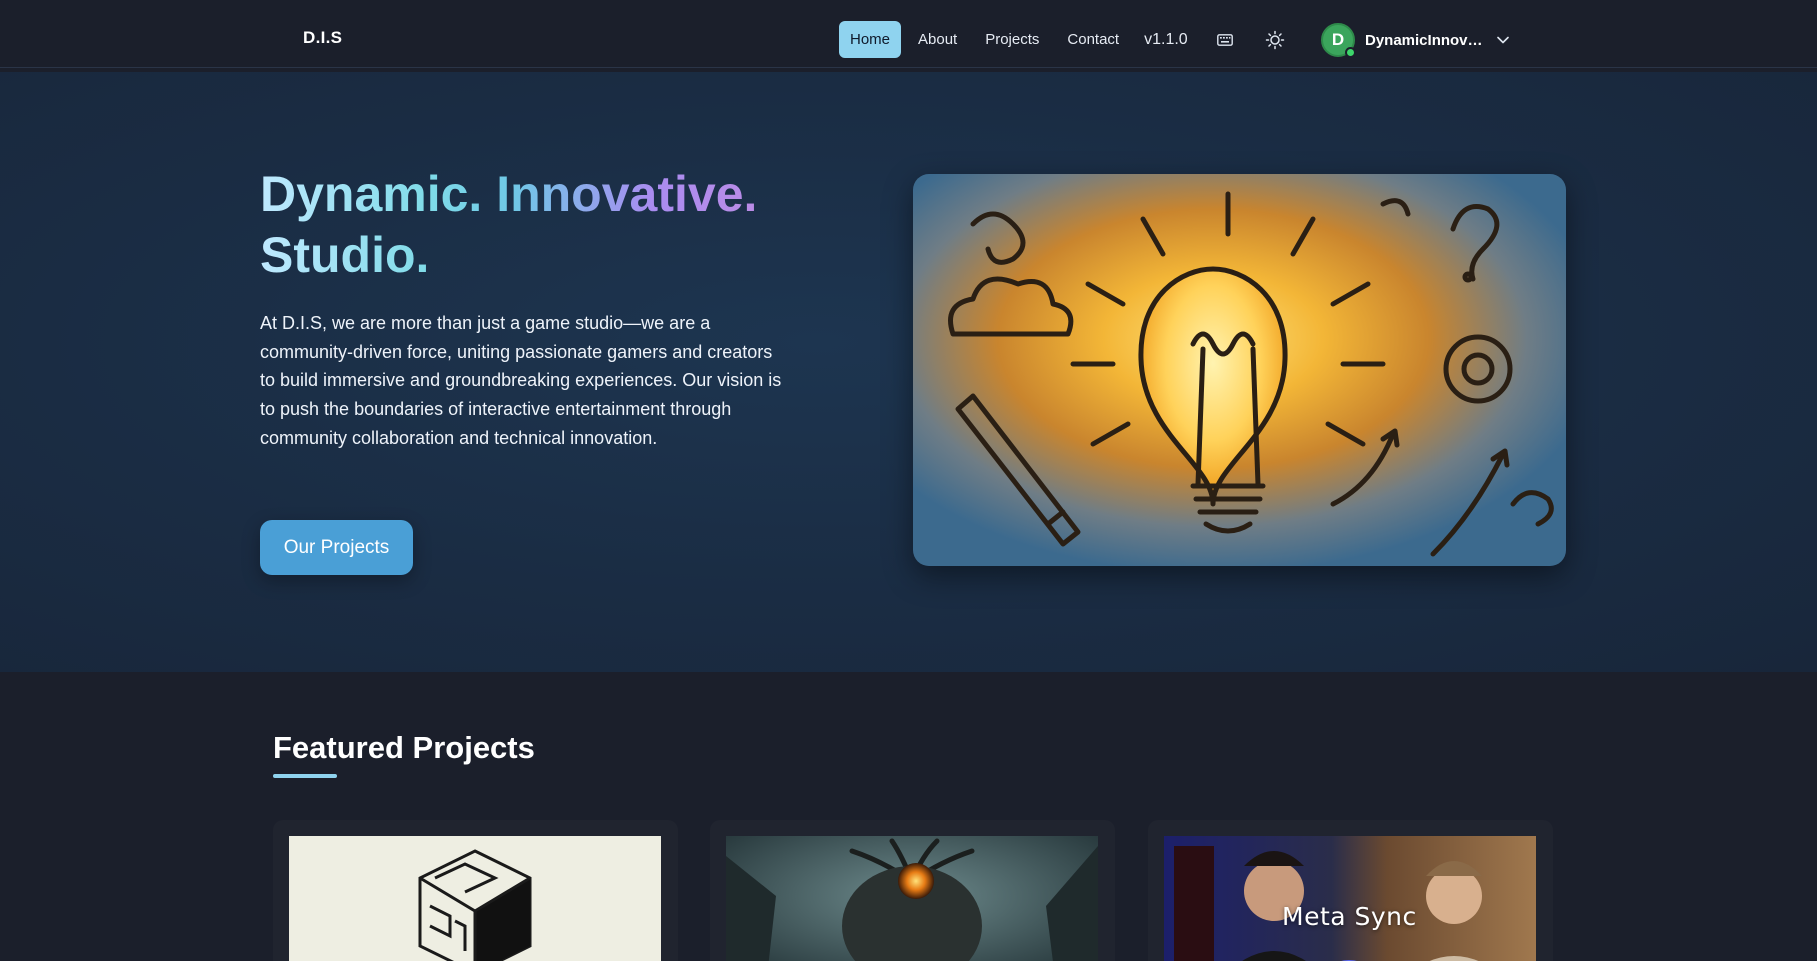 The width and height of the screenshot is (1817, 961). I want to click on nav-links: Home About Projects Contact v1.1.0, so click(1074, 39).